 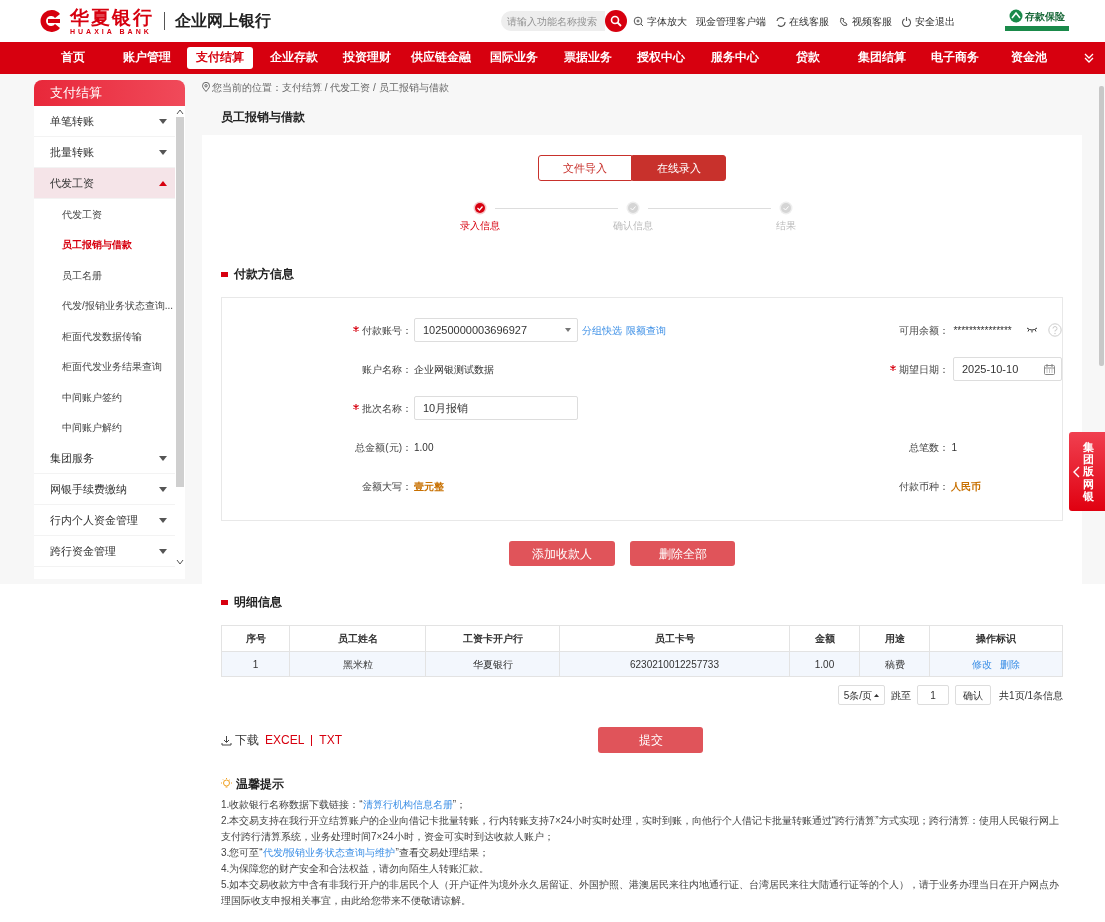 What do you see at coordinates (682, 553) in the screenshot?
I see `delete-all-button: 删除全部` at bounding box center [682, 553].